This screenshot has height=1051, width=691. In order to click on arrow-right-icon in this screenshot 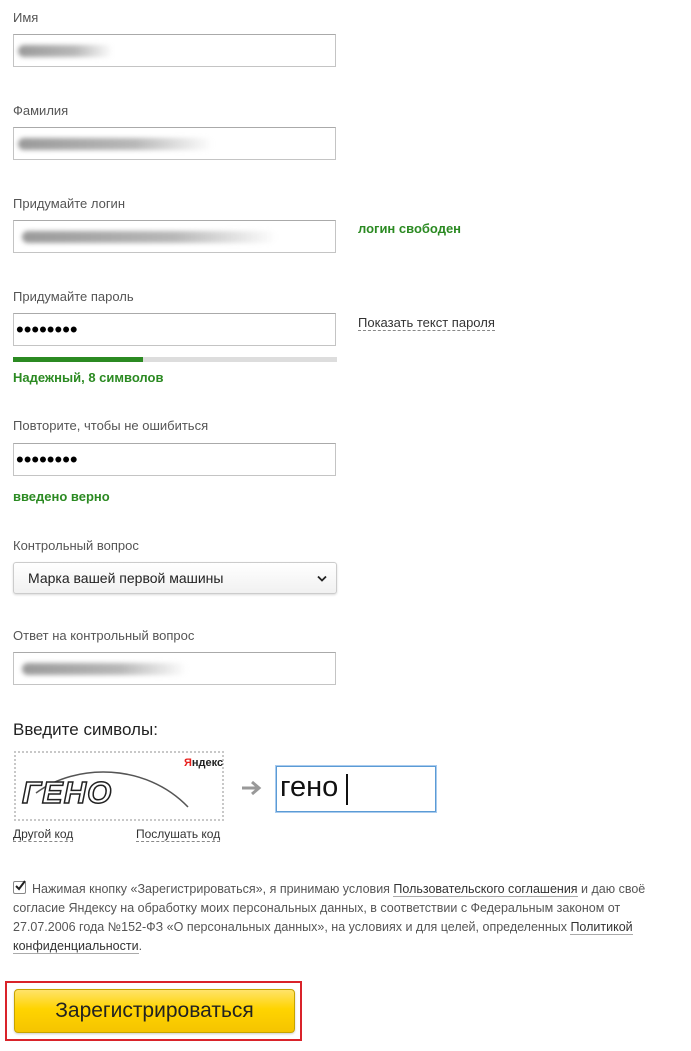, I will do `click(252, 788)`.